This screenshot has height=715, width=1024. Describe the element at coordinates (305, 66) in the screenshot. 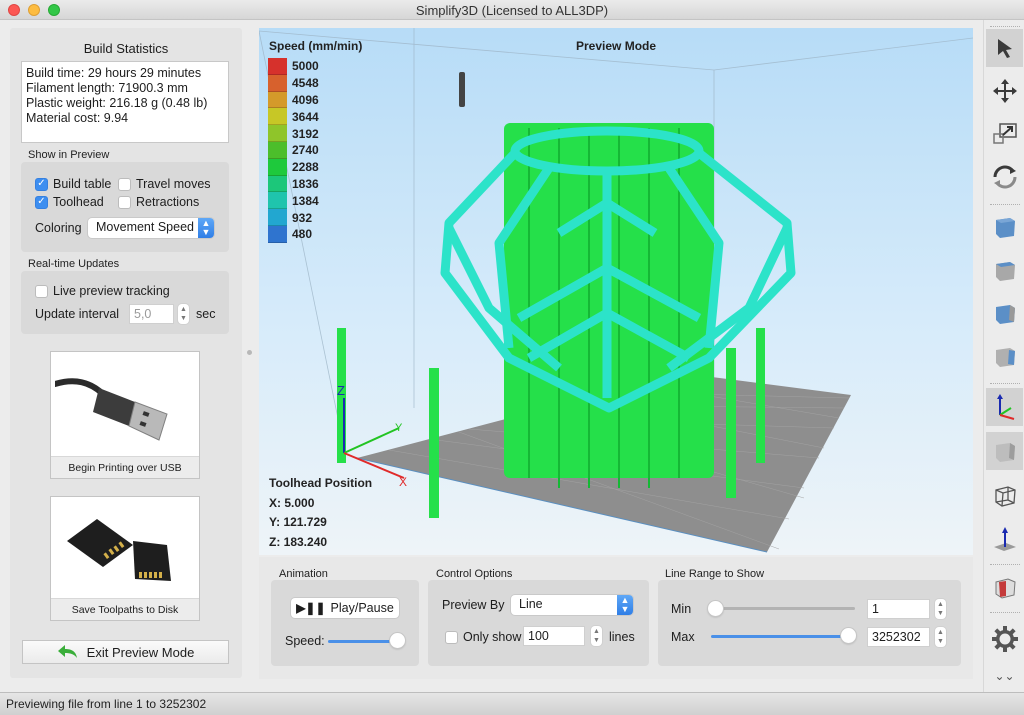

I see `legend-value: 5000` at that location.